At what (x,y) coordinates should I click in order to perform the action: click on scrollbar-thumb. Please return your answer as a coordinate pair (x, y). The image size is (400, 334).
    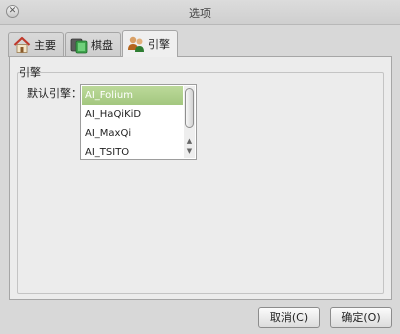
    Looking at the image, I should click on (189, 108).